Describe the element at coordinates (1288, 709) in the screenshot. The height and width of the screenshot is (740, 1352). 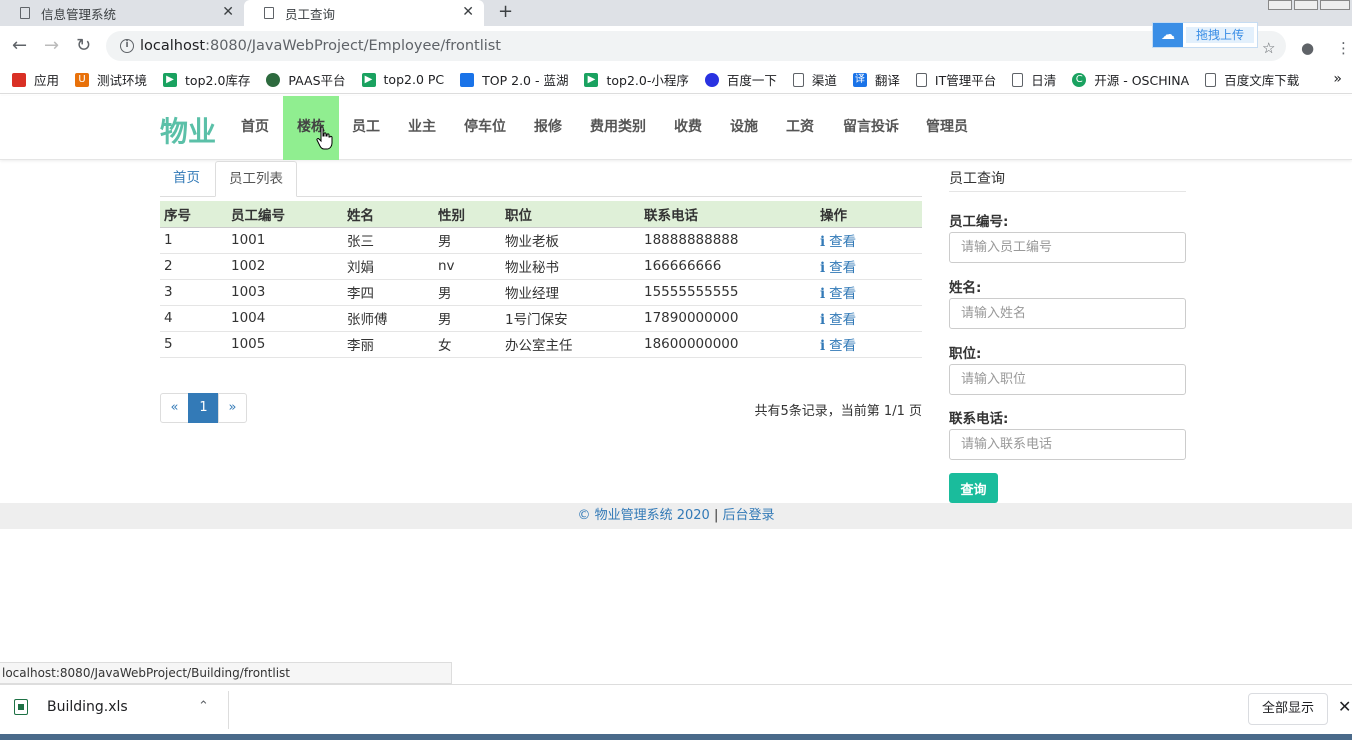
I see `show-all-downloads-button: 全部显示` at that location.